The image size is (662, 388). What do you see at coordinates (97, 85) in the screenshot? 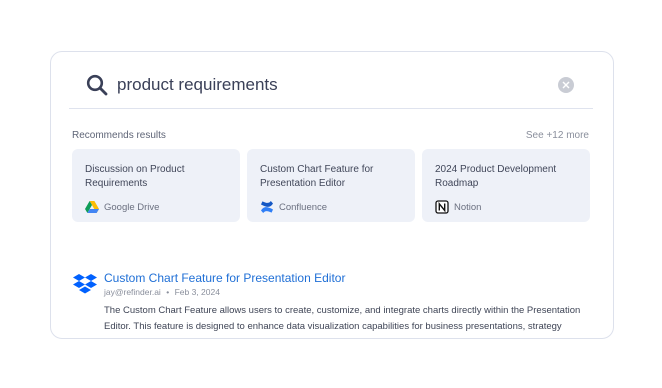
I see `search-icon` at bounding box center [97, 85].